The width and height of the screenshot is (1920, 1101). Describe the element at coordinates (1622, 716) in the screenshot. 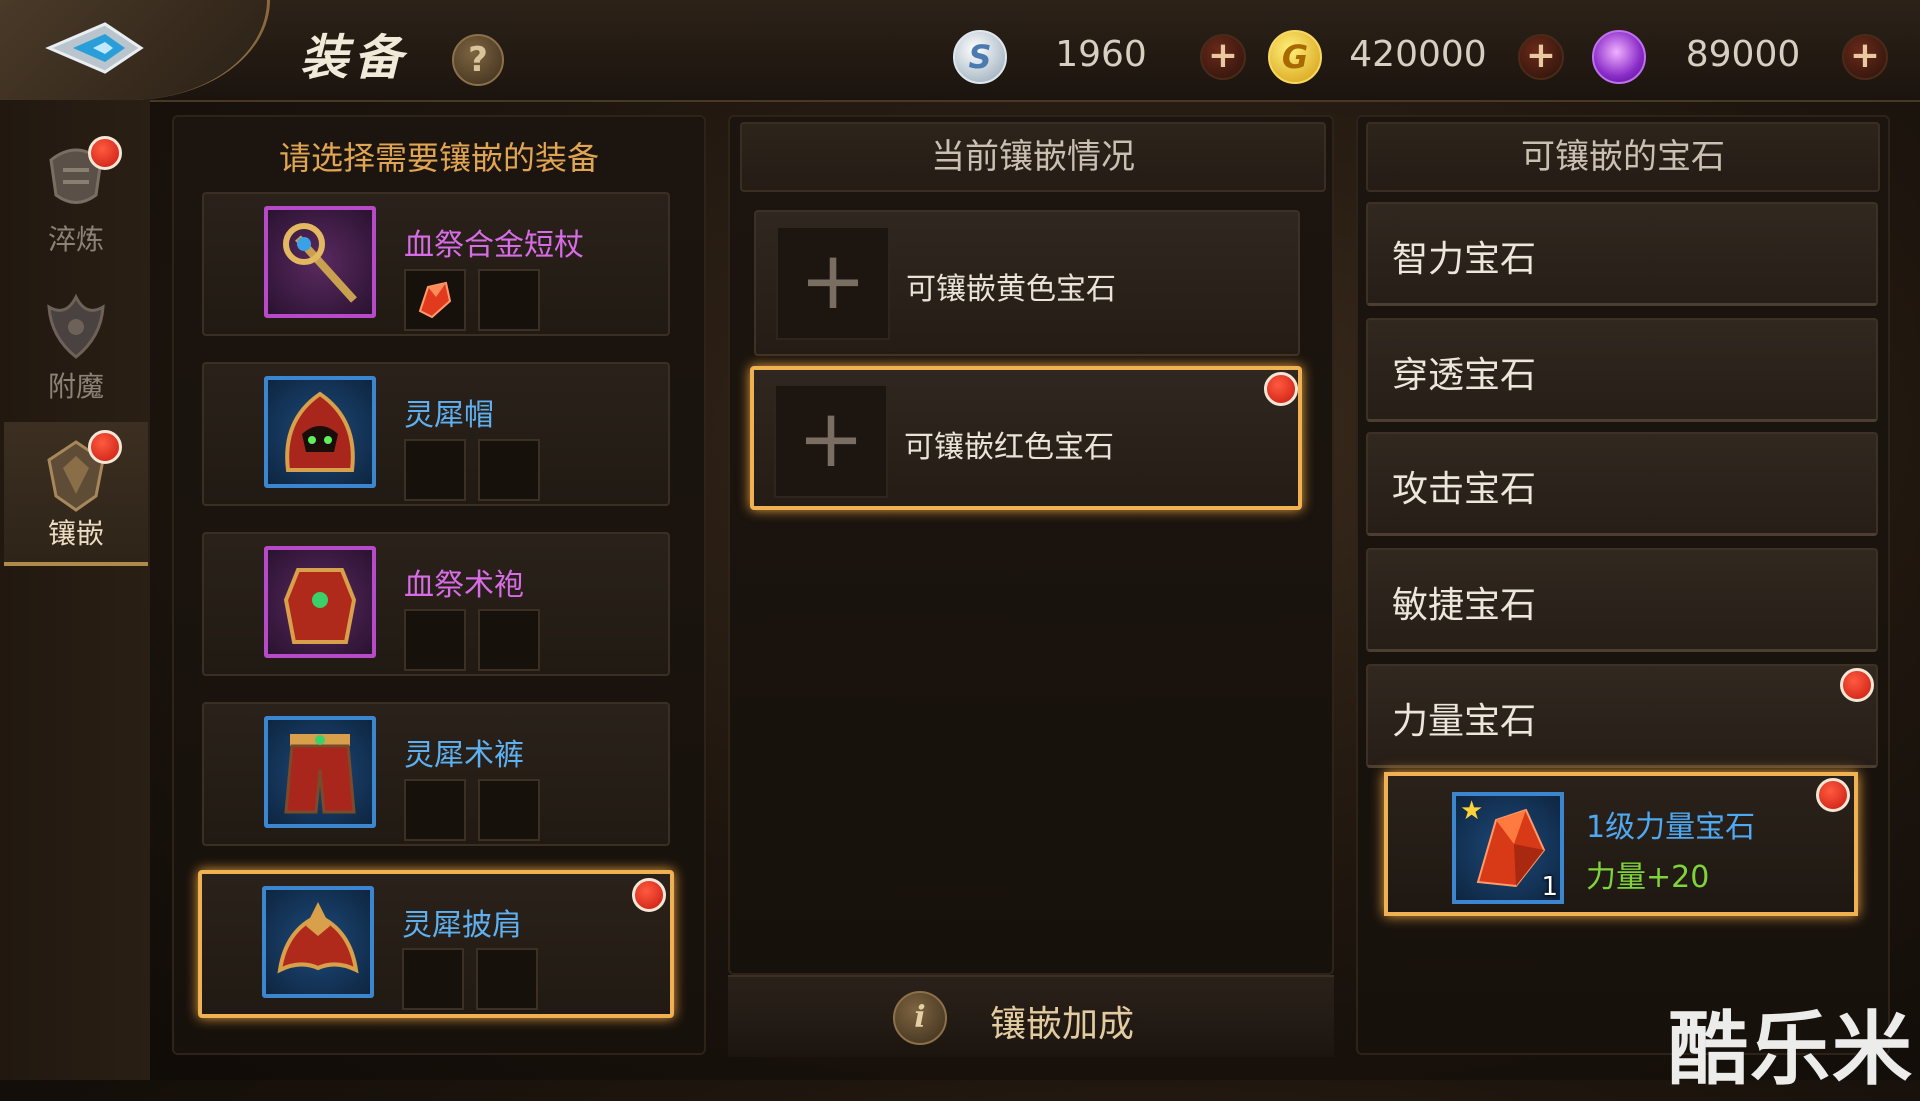

I see `gem-category-strength: 力量宝石` at that location.